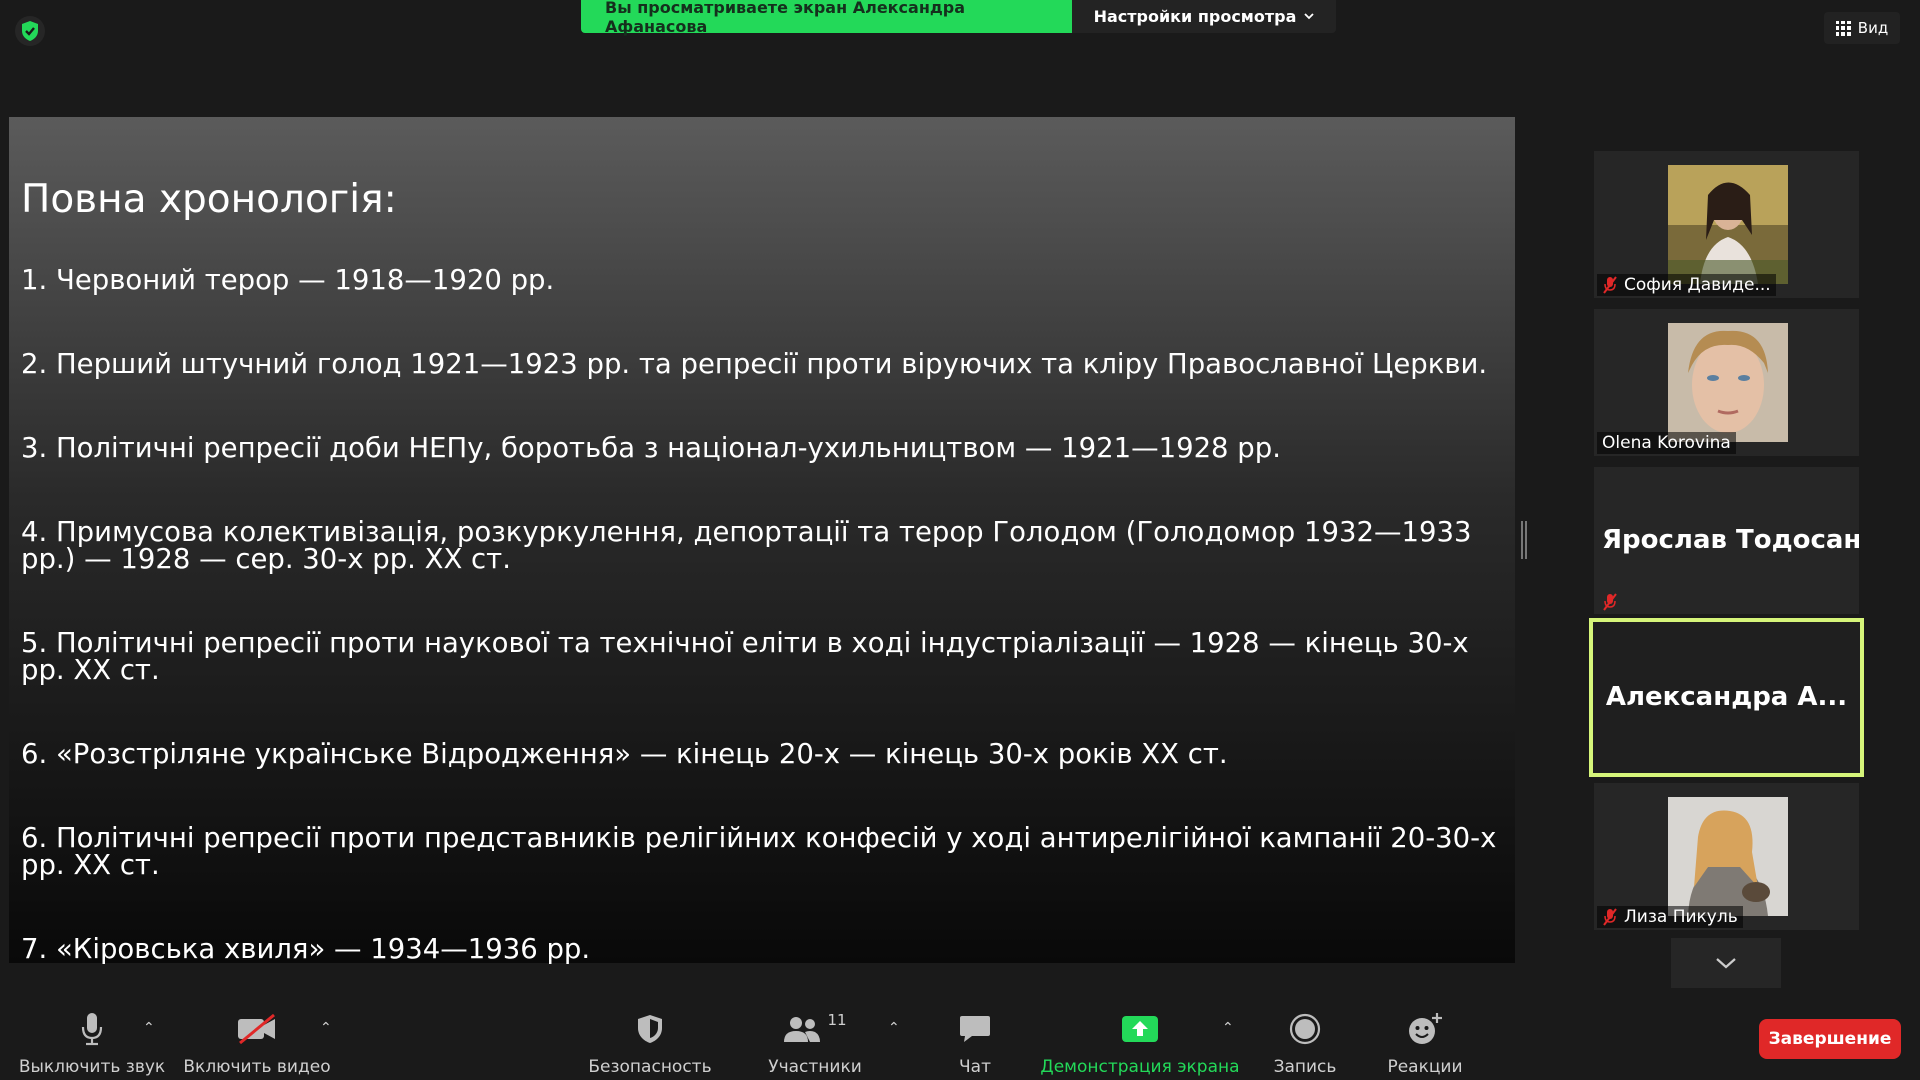 The width and height of the screenshot is (1920, 1080). I want to click on chat-button: Чат, so click(975, 1035).